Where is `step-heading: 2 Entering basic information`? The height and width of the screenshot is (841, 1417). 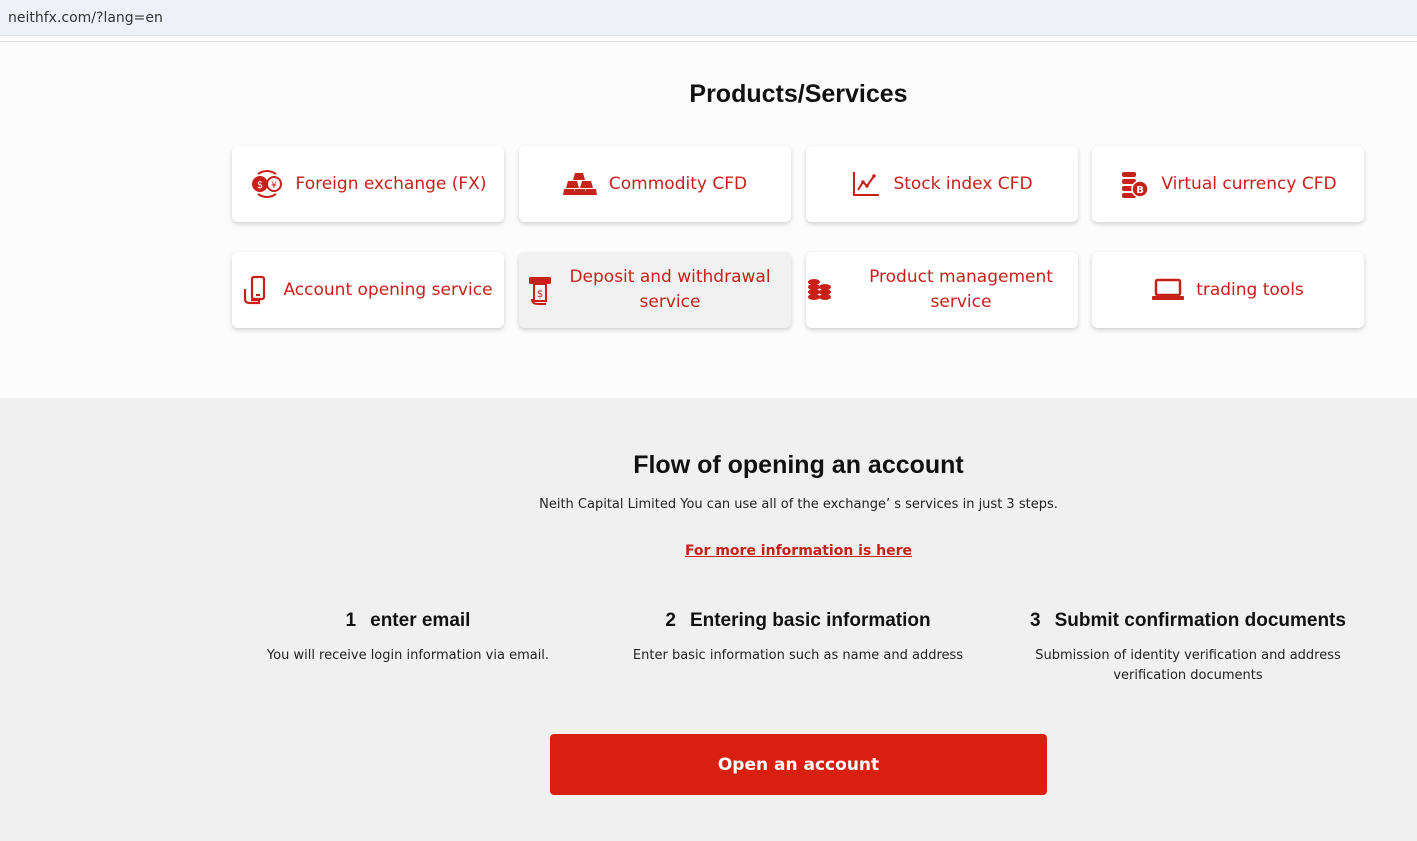
step-heading: 2 Entering basic information is located at coordinates (798, 621).